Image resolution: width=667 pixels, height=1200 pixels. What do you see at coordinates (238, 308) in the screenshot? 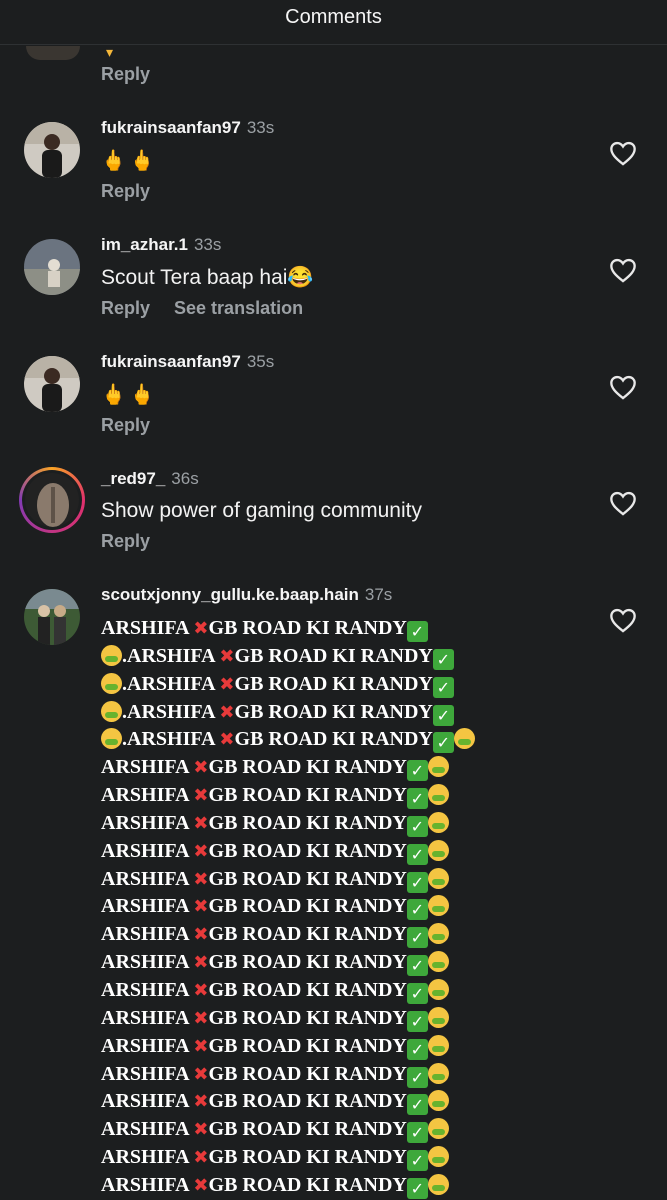
I see `see-translation-button: See translation` at bounding box center [238, 308].